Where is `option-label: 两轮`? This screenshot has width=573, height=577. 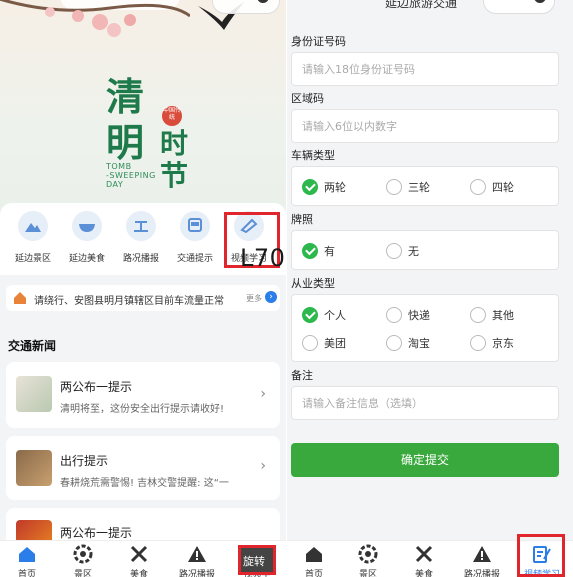 option-label: 两轮 is located at coordinates (335, 187).